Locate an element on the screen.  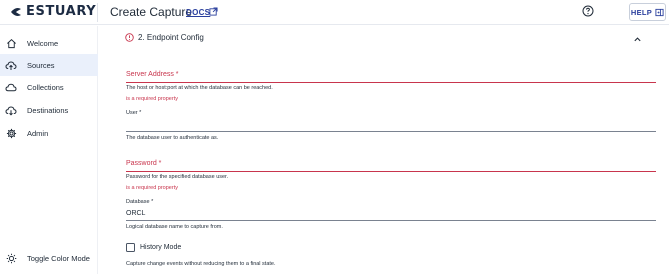
sidebar-item-sources: Sources is located at coordinates (49, 65).